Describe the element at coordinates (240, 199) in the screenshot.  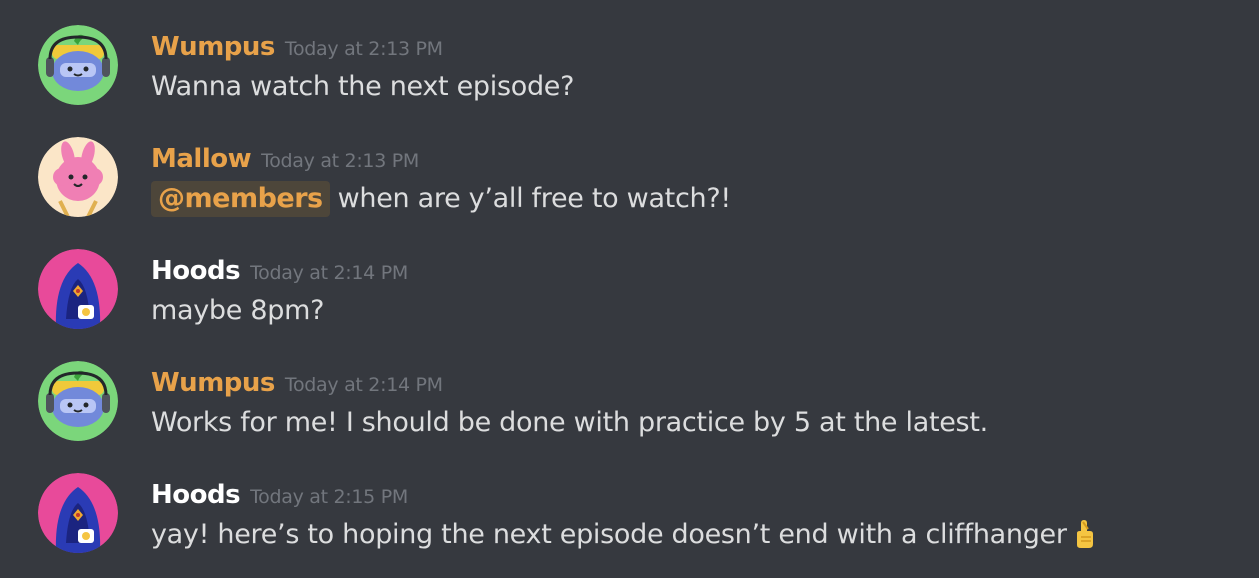
I see `mention-tag: @members` at that location.